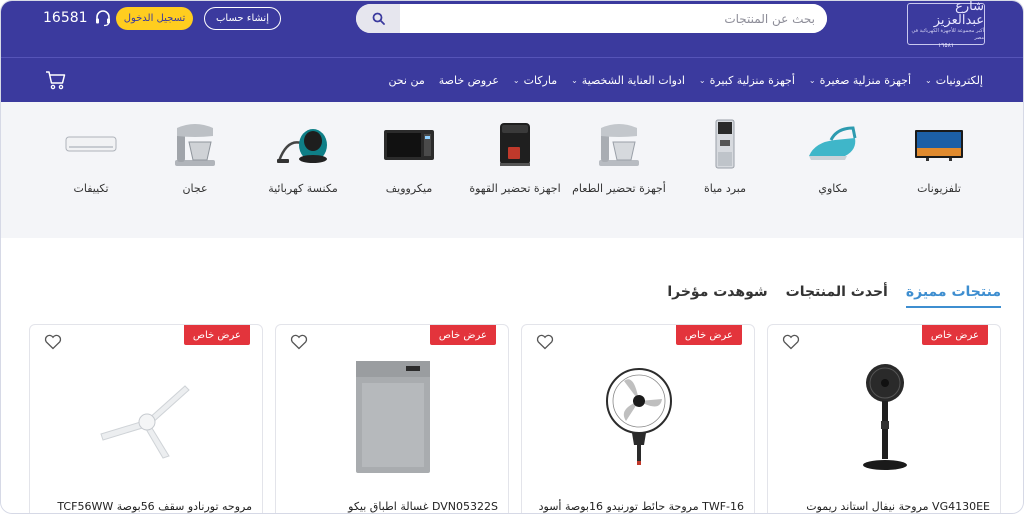 The width and height of the screenshot is (1024, 514). I want to click on nav-item-electronics: إلكترونيات ⌄, so click(954, 80).